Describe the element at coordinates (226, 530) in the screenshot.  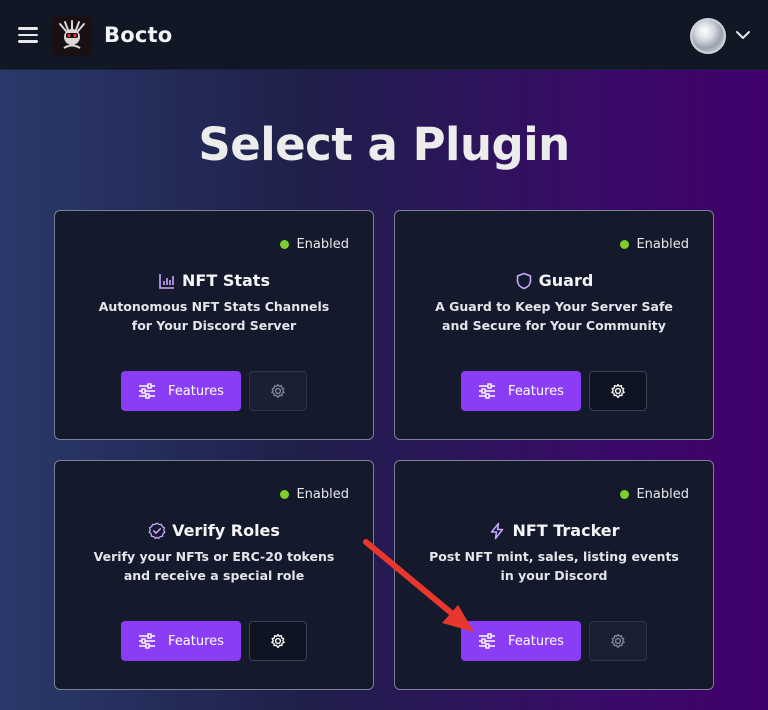
I see `plugin-title-text: Verify Roles` at that location.